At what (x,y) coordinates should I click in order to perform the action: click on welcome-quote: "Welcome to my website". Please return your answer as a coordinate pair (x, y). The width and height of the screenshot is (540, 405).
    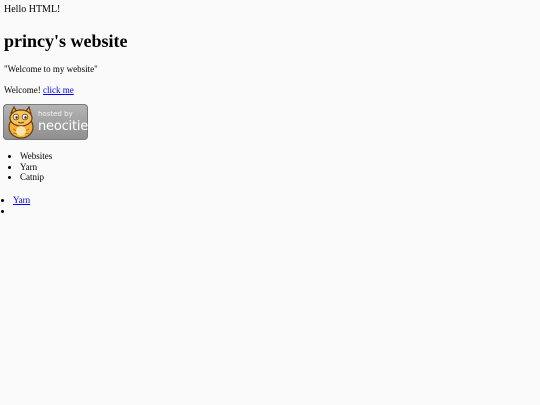
    Looking at the image, I should click on (51, 69).